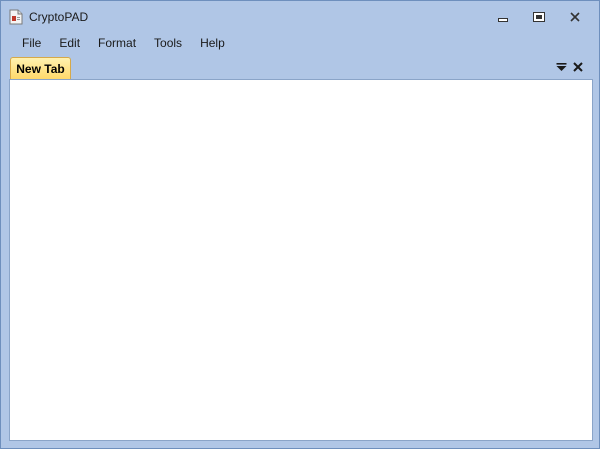 Image resolution: width=600 pixels, height=449 pixels. What do you see at coordinates (31, 43) in the screenshot?
I see `menu-file: File` at bounding box center [31, 43].